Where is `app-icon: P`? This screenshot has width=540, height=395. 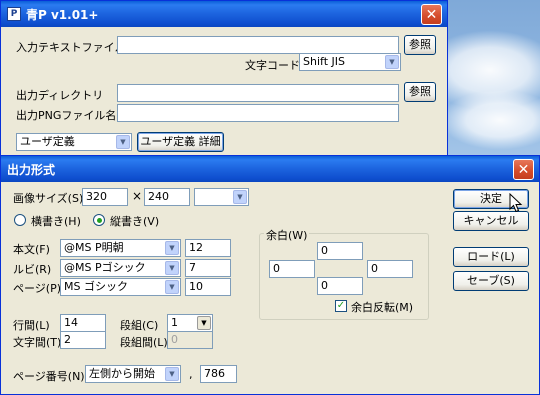
app-icon: P is located at coordinates (14, 14).